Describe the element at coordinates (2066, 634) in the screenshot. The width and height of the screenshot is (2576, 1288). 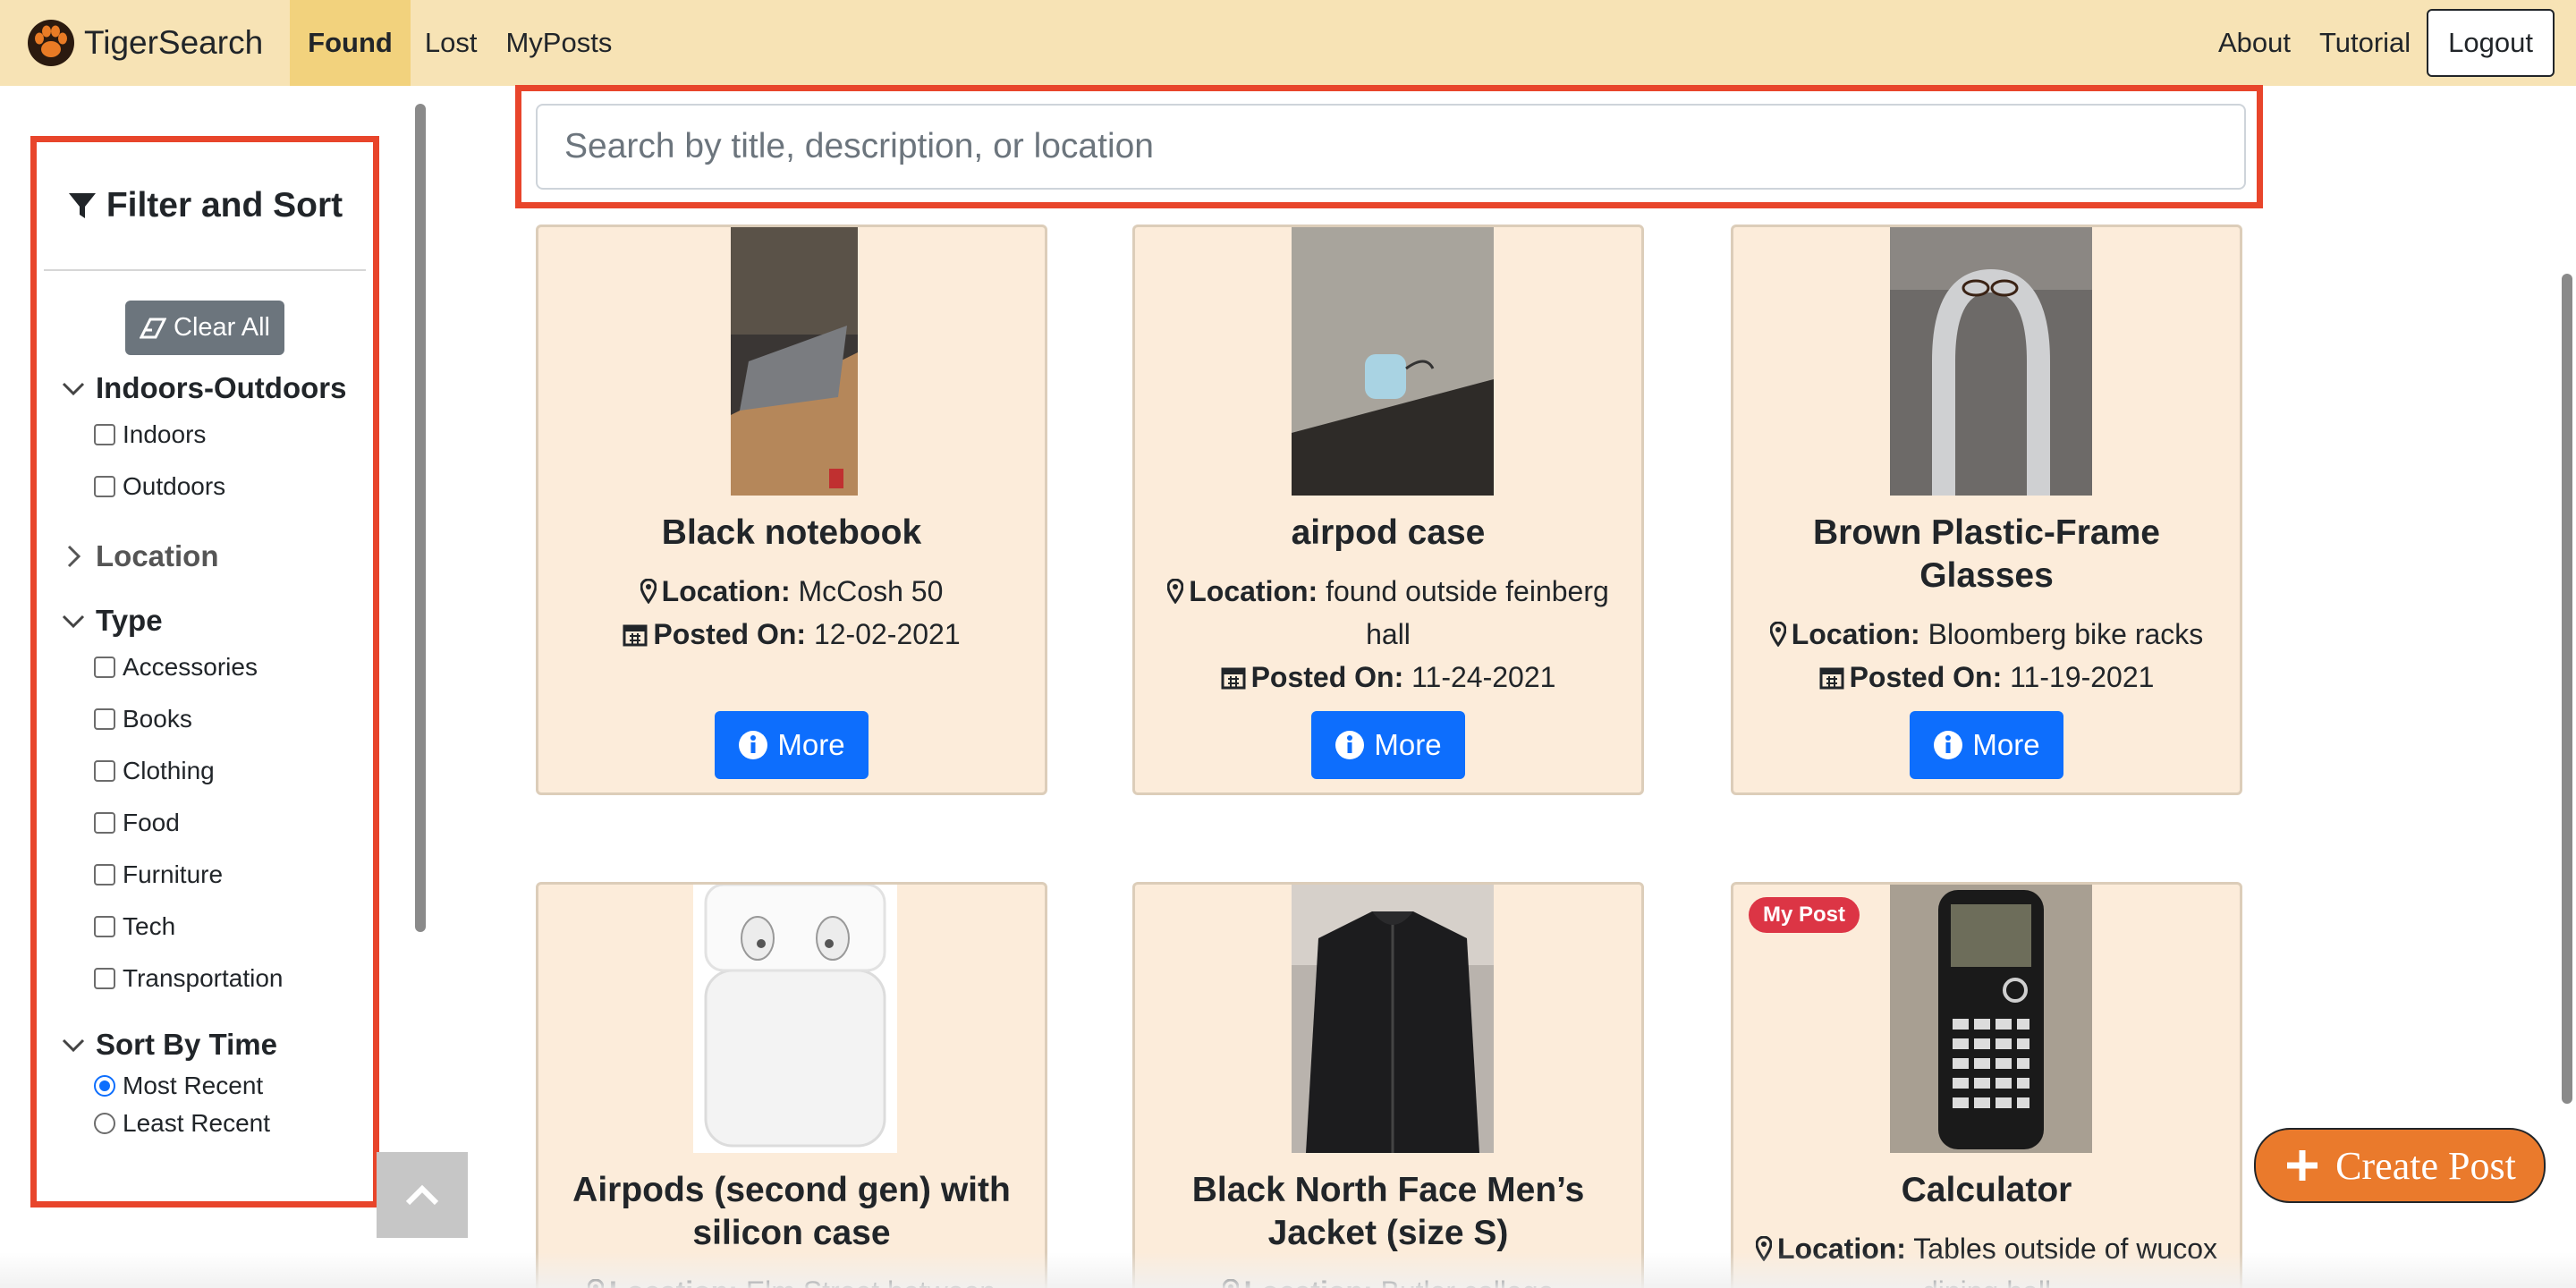
I see `location-value: Bloomberg bike racks` at that location.